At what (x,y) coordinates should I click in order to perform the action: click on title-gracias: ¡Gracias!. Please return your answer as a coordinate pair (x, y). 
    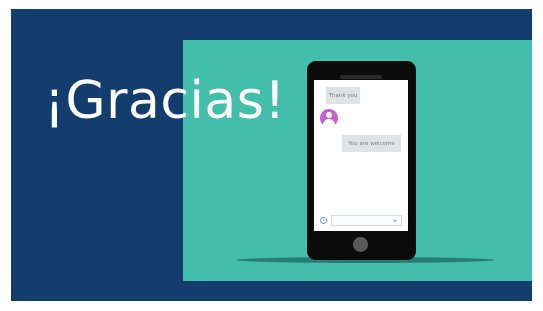
    Looking at the image, I should click on (165, 101).